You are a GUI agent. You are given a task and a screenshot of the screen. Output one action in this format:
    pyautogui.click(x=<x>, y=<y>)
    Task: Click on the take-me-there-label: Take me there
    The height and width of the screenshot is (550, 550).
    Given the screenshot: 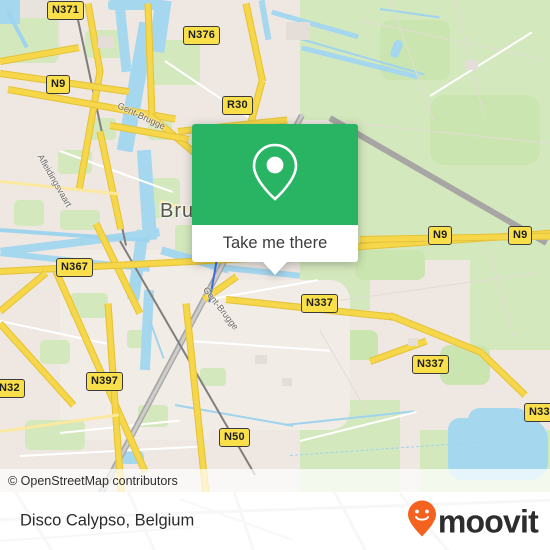 What is the action you would take?
    pyautogui.click(x=275, y=243)
    